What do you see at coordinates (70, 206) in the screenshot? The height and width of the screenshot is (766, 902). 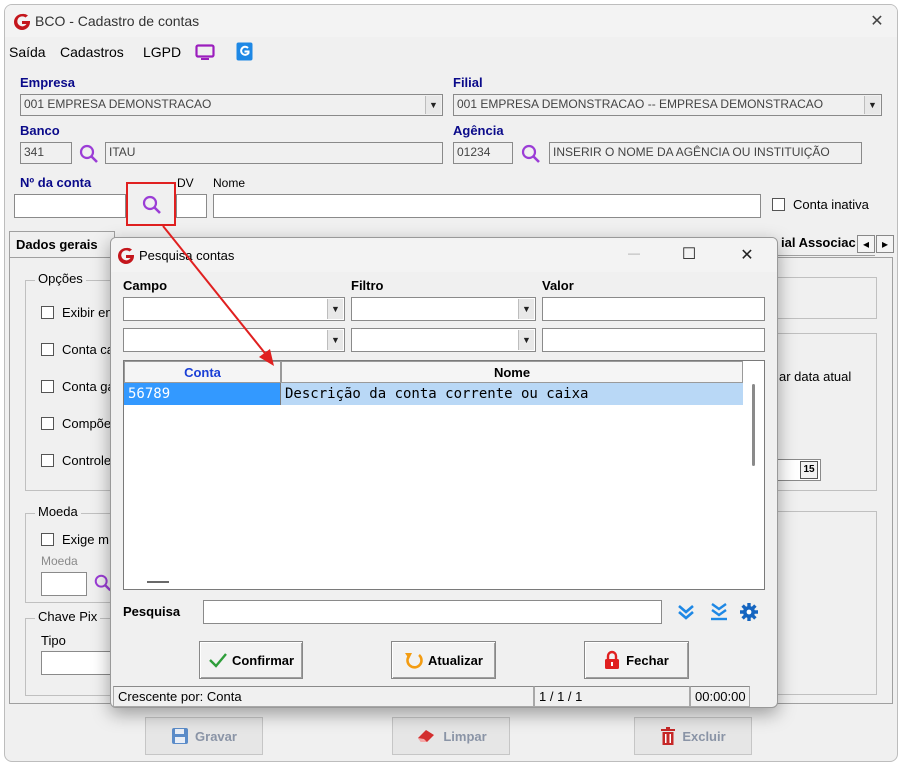 I see `conta-field` at bounding box center [70, 206].